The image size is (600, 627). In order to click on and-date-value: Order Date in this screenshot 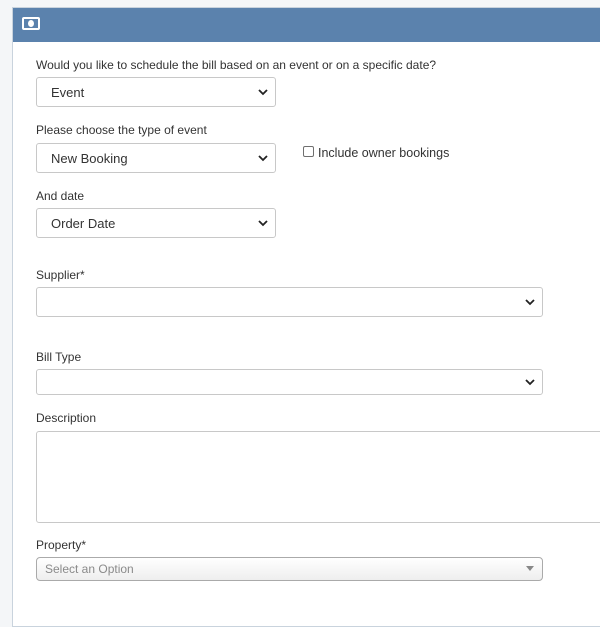, I will do `click(83, 223)`.